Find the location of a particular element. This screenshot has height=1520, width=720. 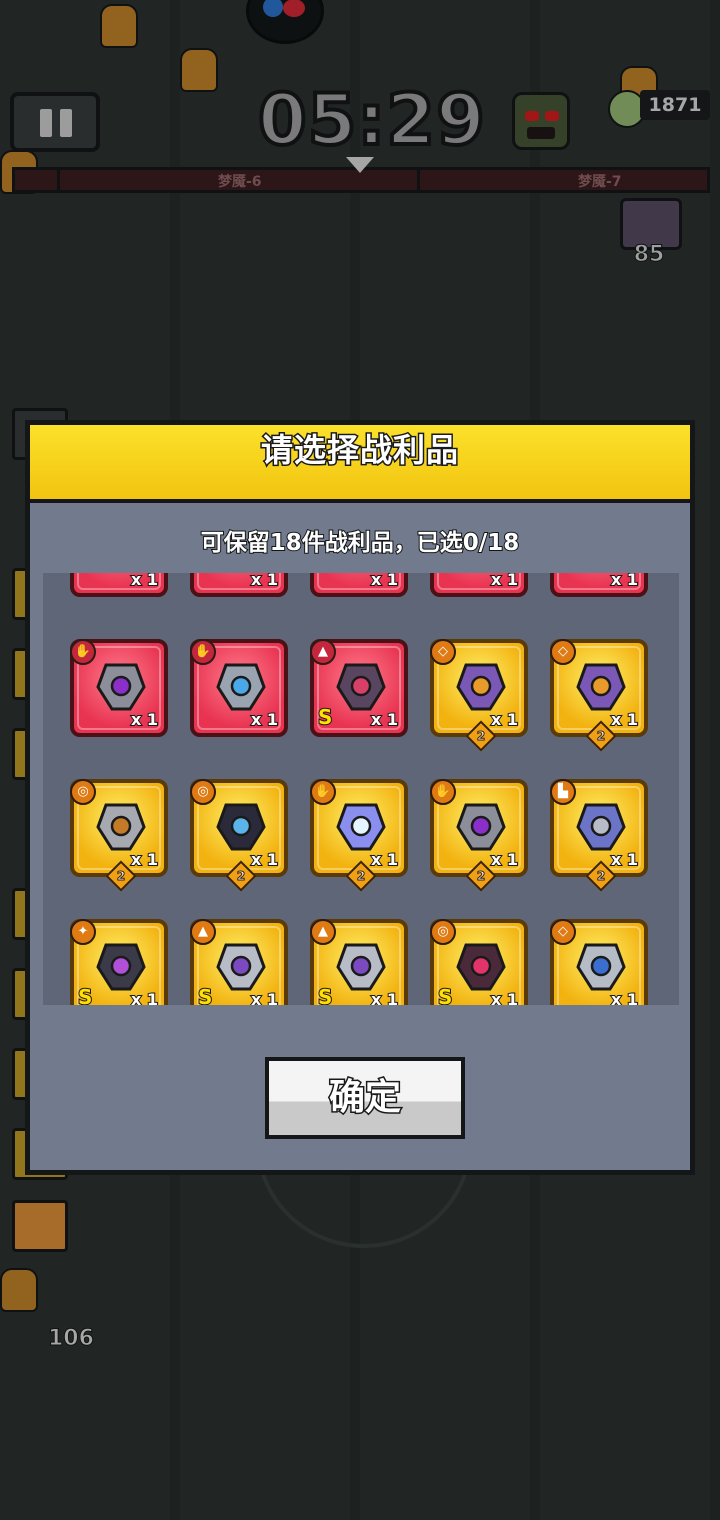

selection-counter: 可保留18件战利品，已选0/18 is located at coordinates (360, 543).